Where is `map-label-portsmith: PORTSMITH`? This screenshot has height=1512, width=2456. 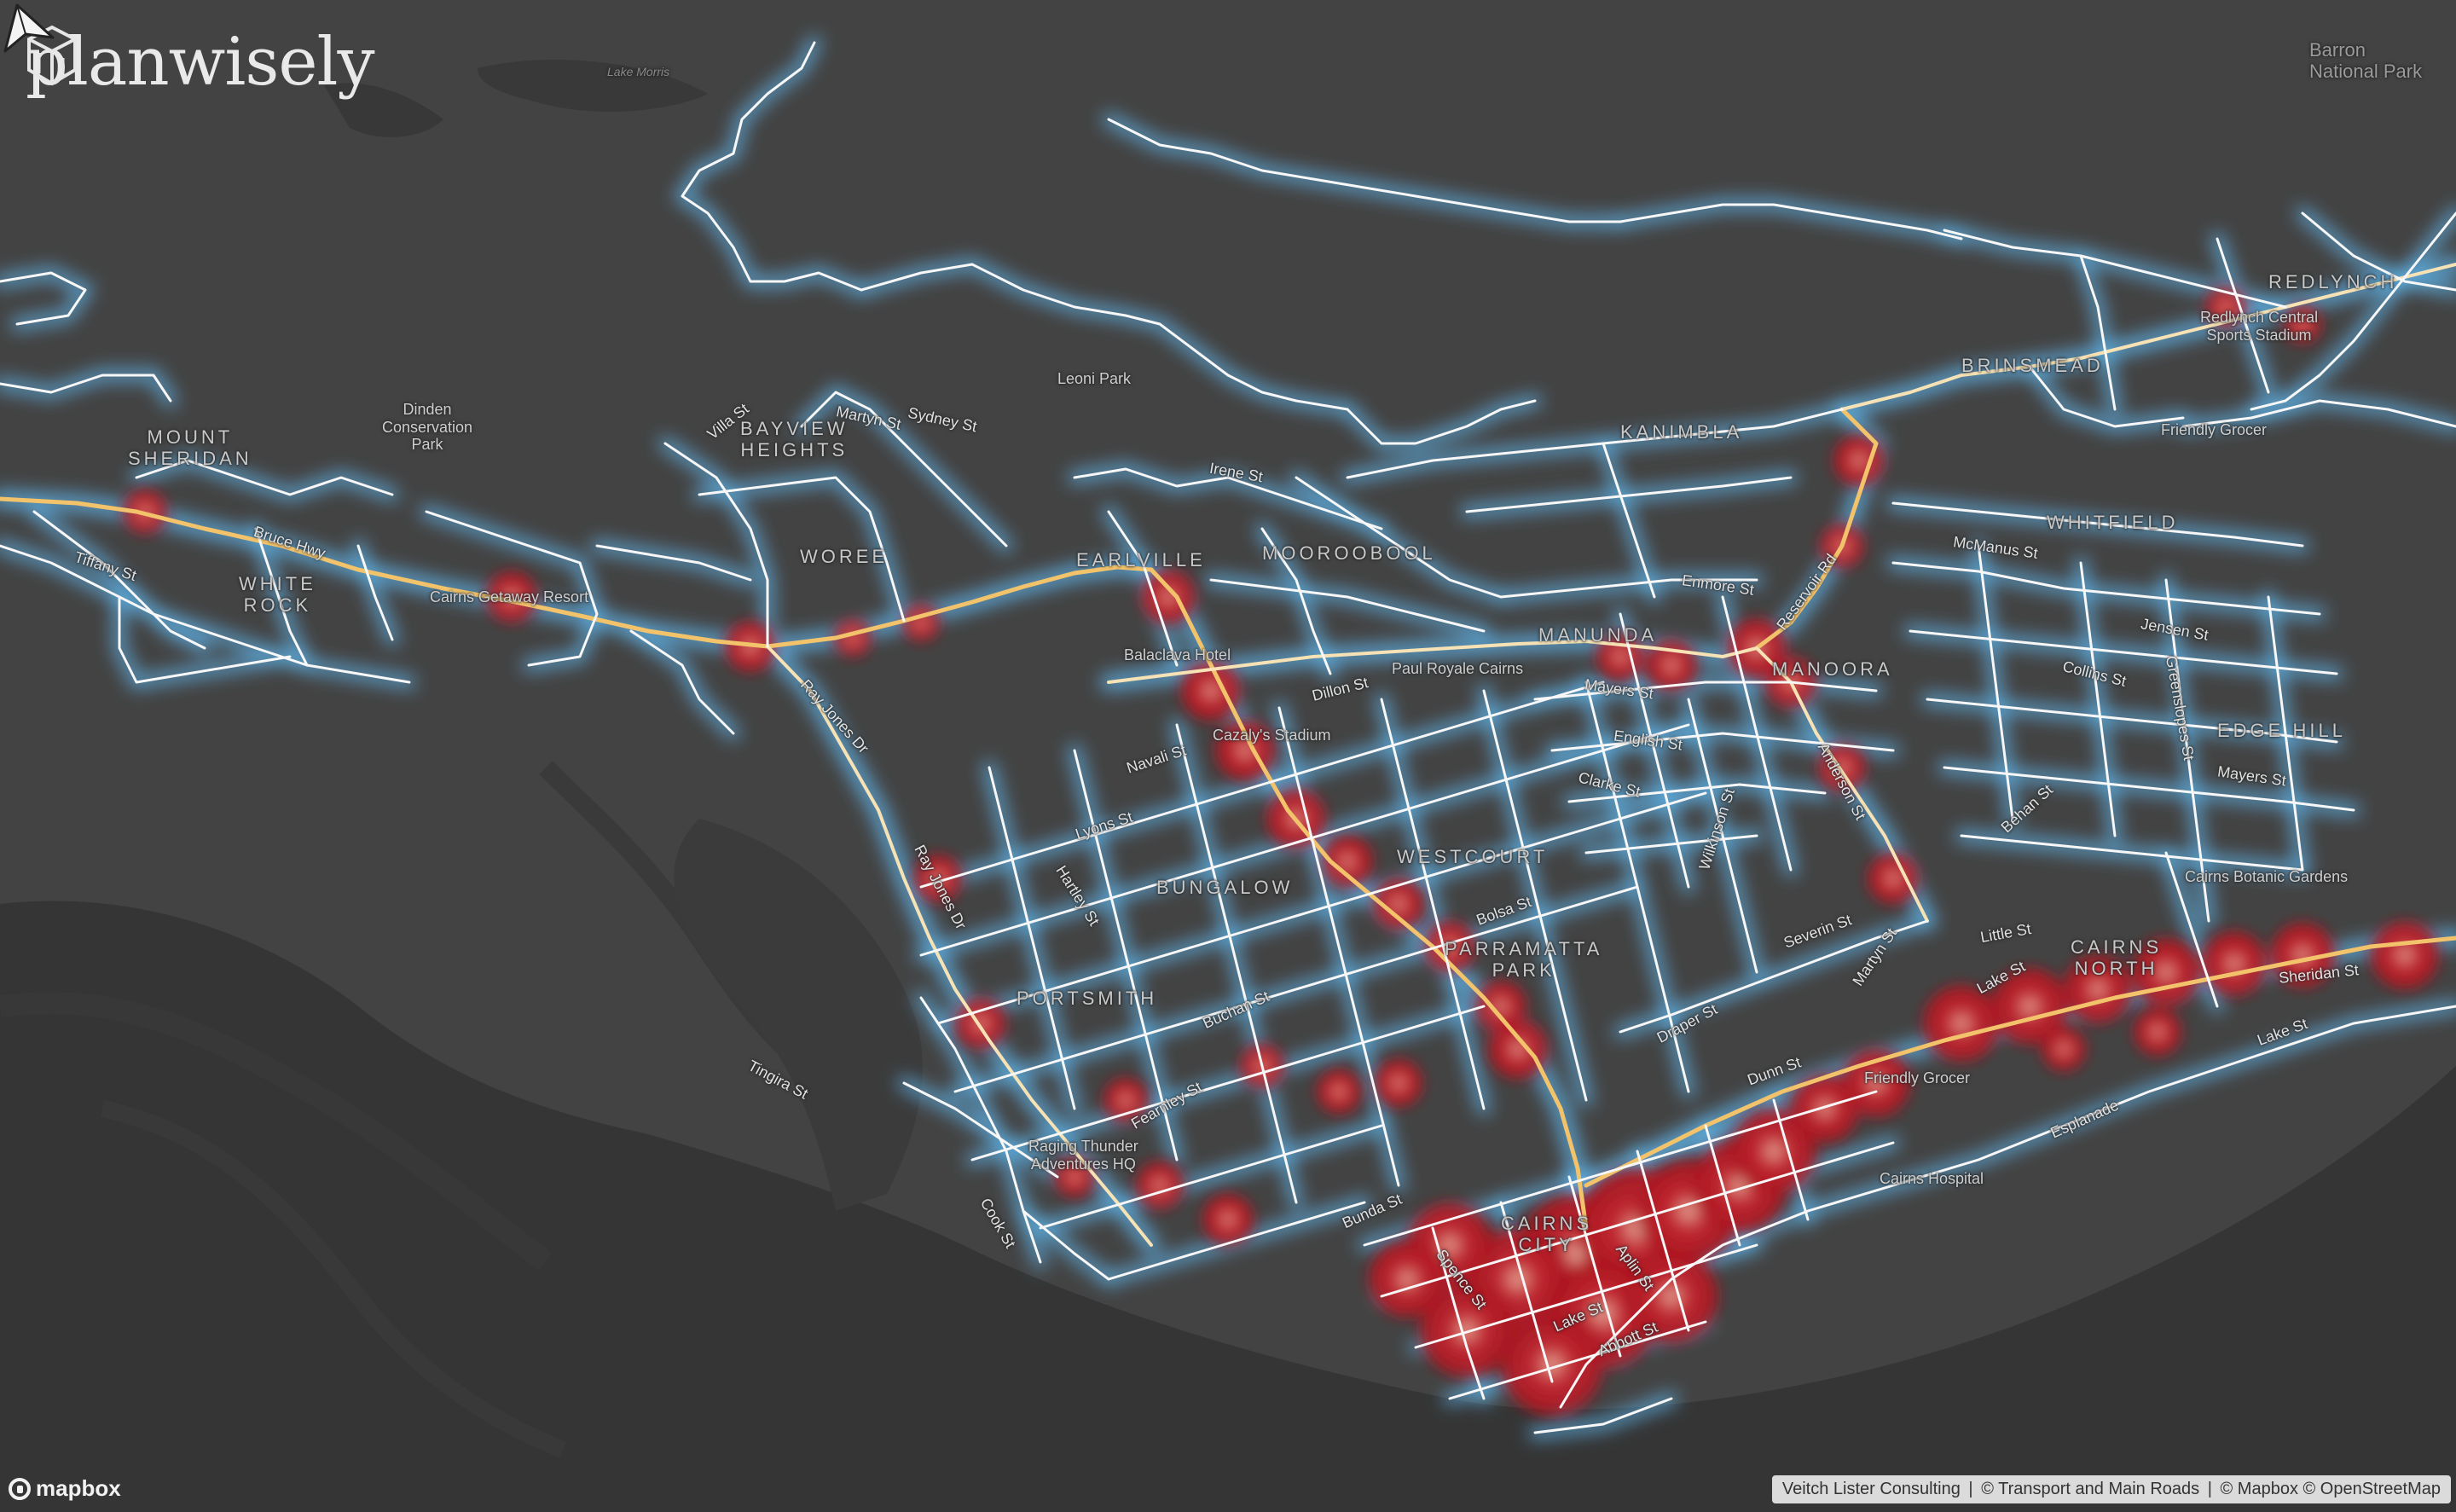
map-label-portsmith: PORTSMITH is located at coordinates (1087, 998).